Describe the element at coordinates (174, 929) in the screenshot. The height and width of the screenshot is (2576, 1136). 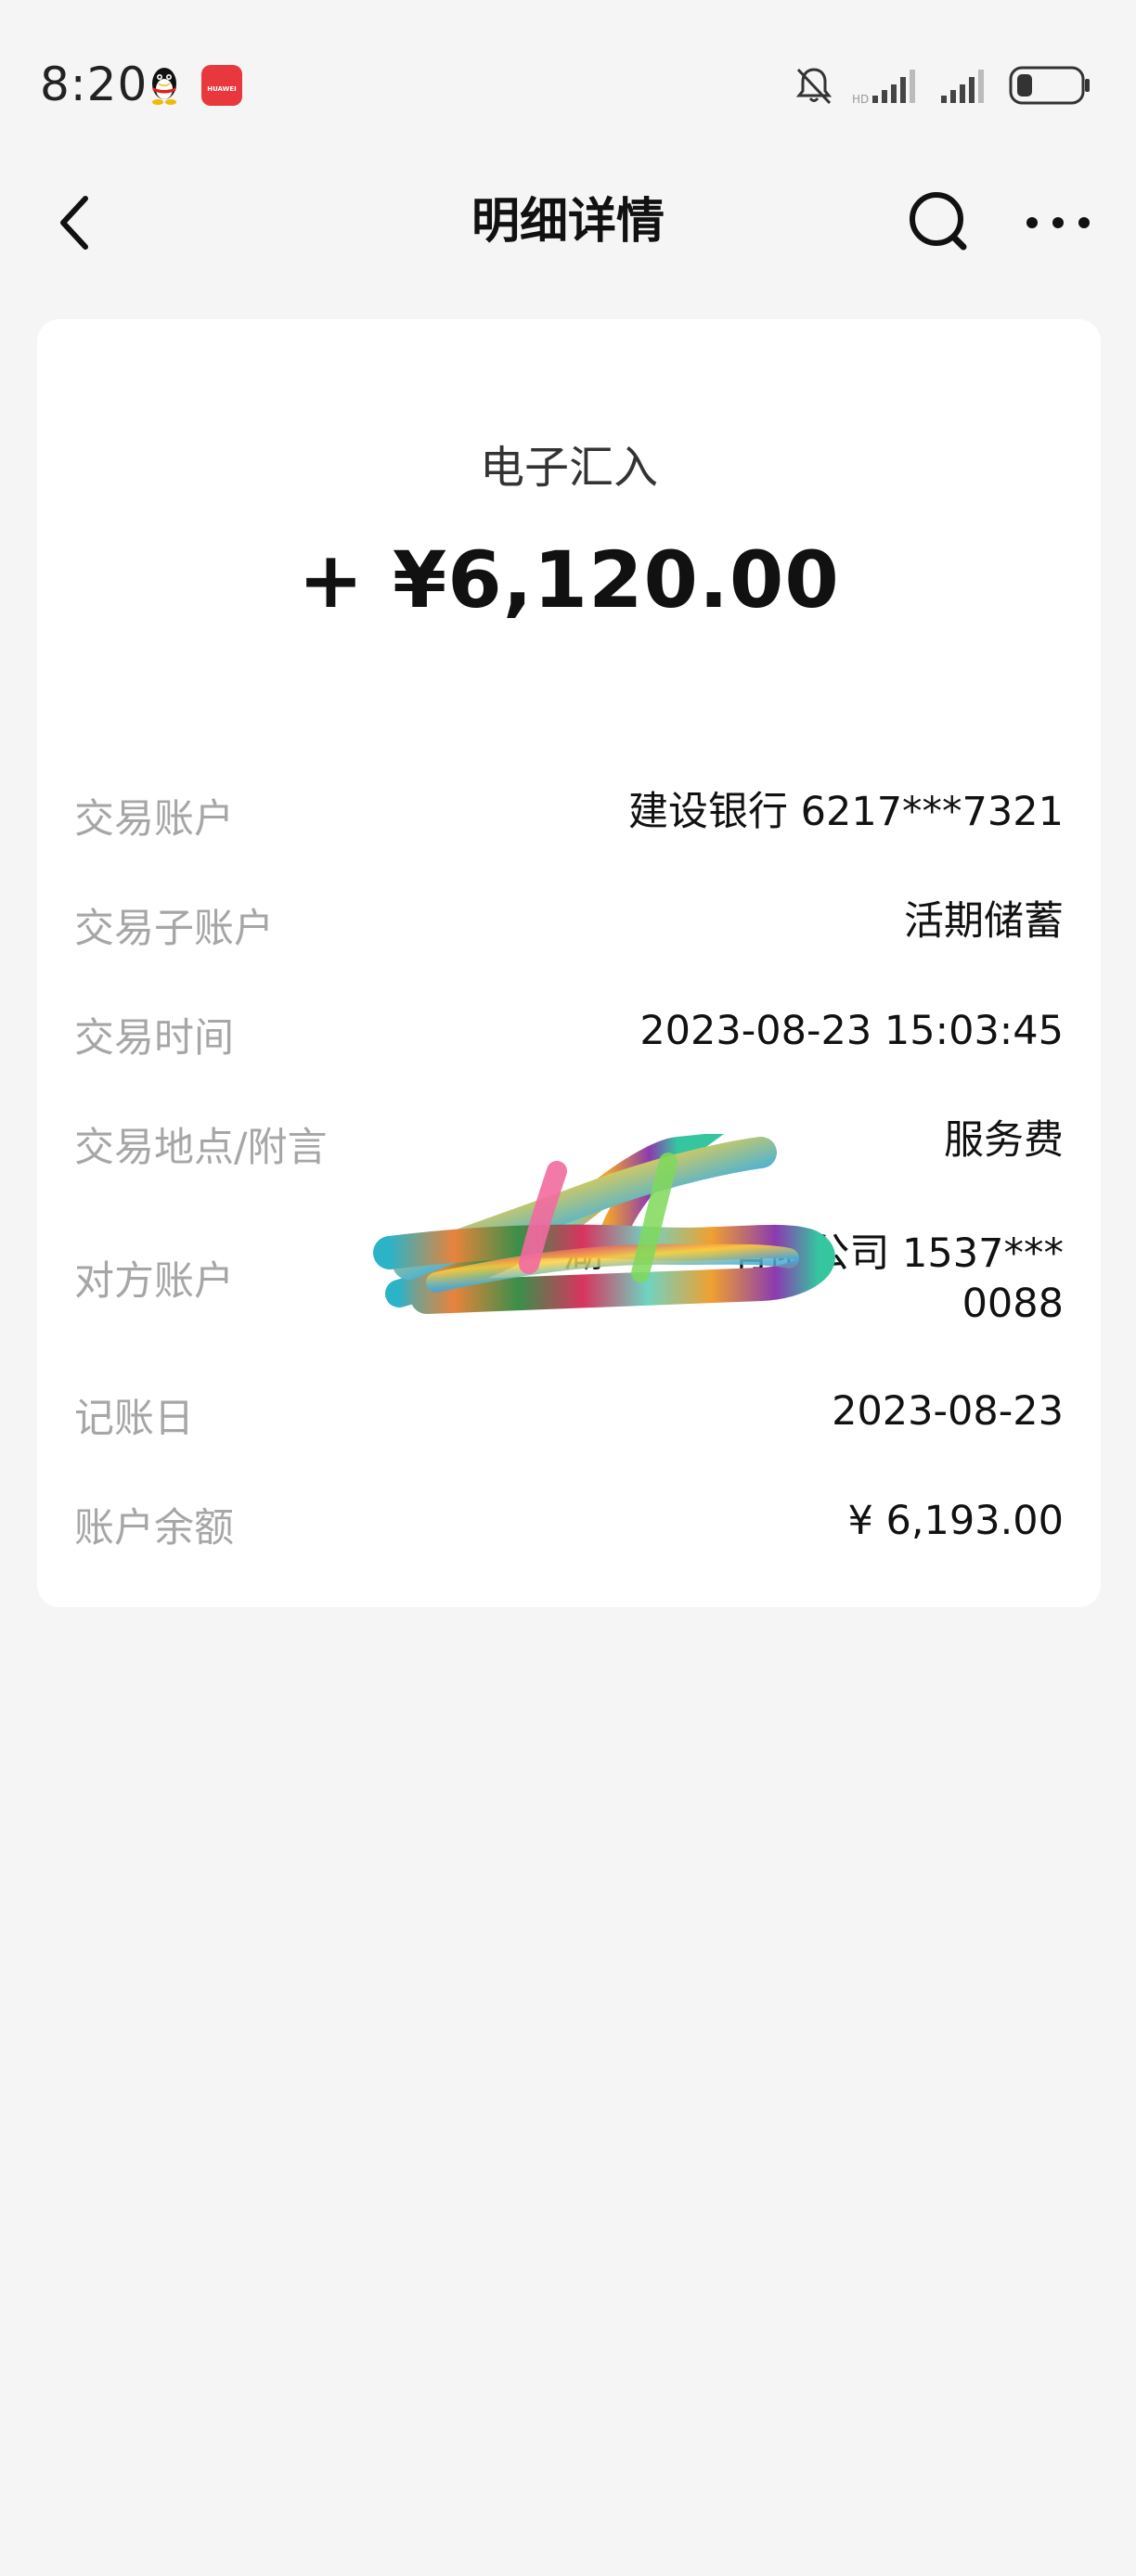
I see `detail-label: 交易子账户` at that location.